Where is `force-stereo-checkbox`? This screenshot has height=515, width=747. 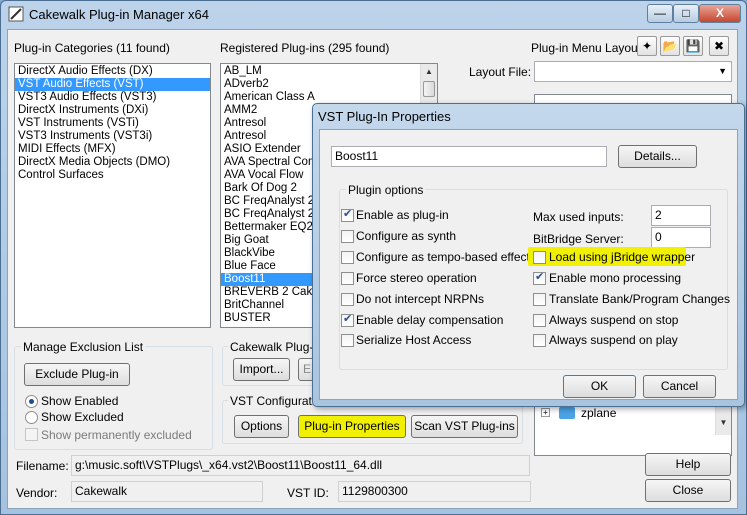
force-stereo-checkbox is located at coordinates (347, 278).